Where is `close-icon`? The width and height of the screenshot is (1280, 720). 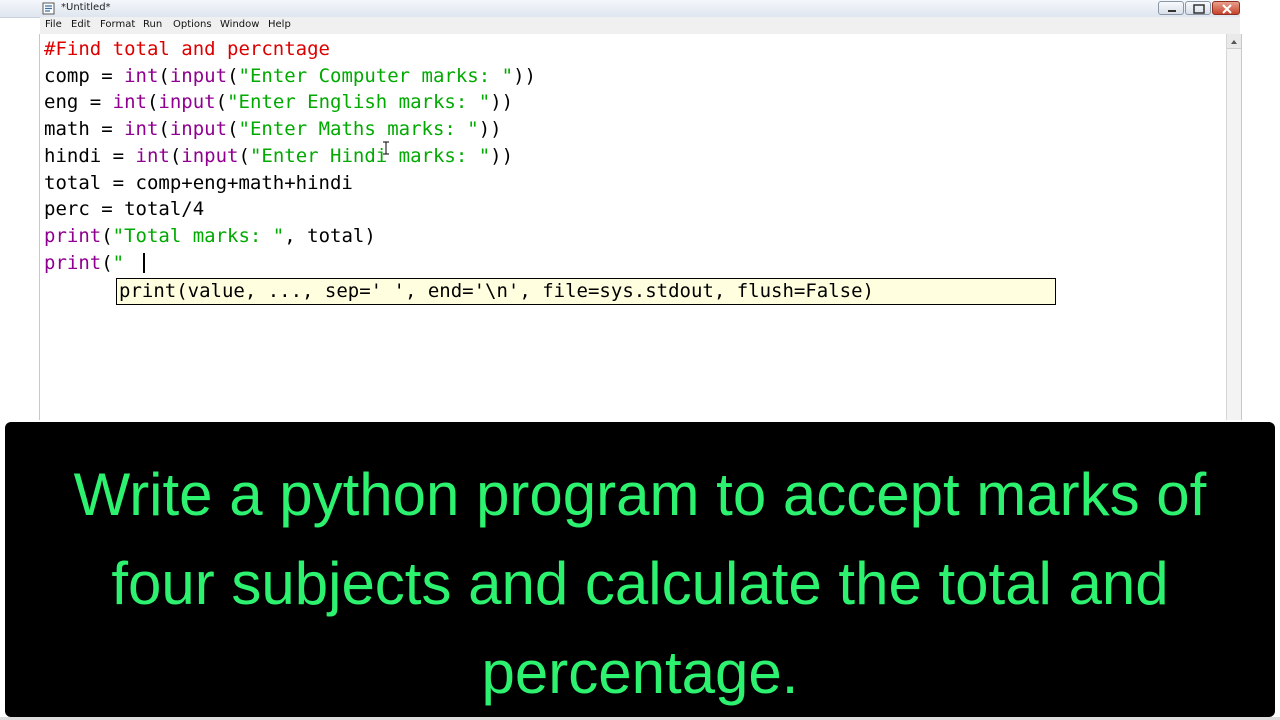
close-icon is located at coordinates (1227, 9).